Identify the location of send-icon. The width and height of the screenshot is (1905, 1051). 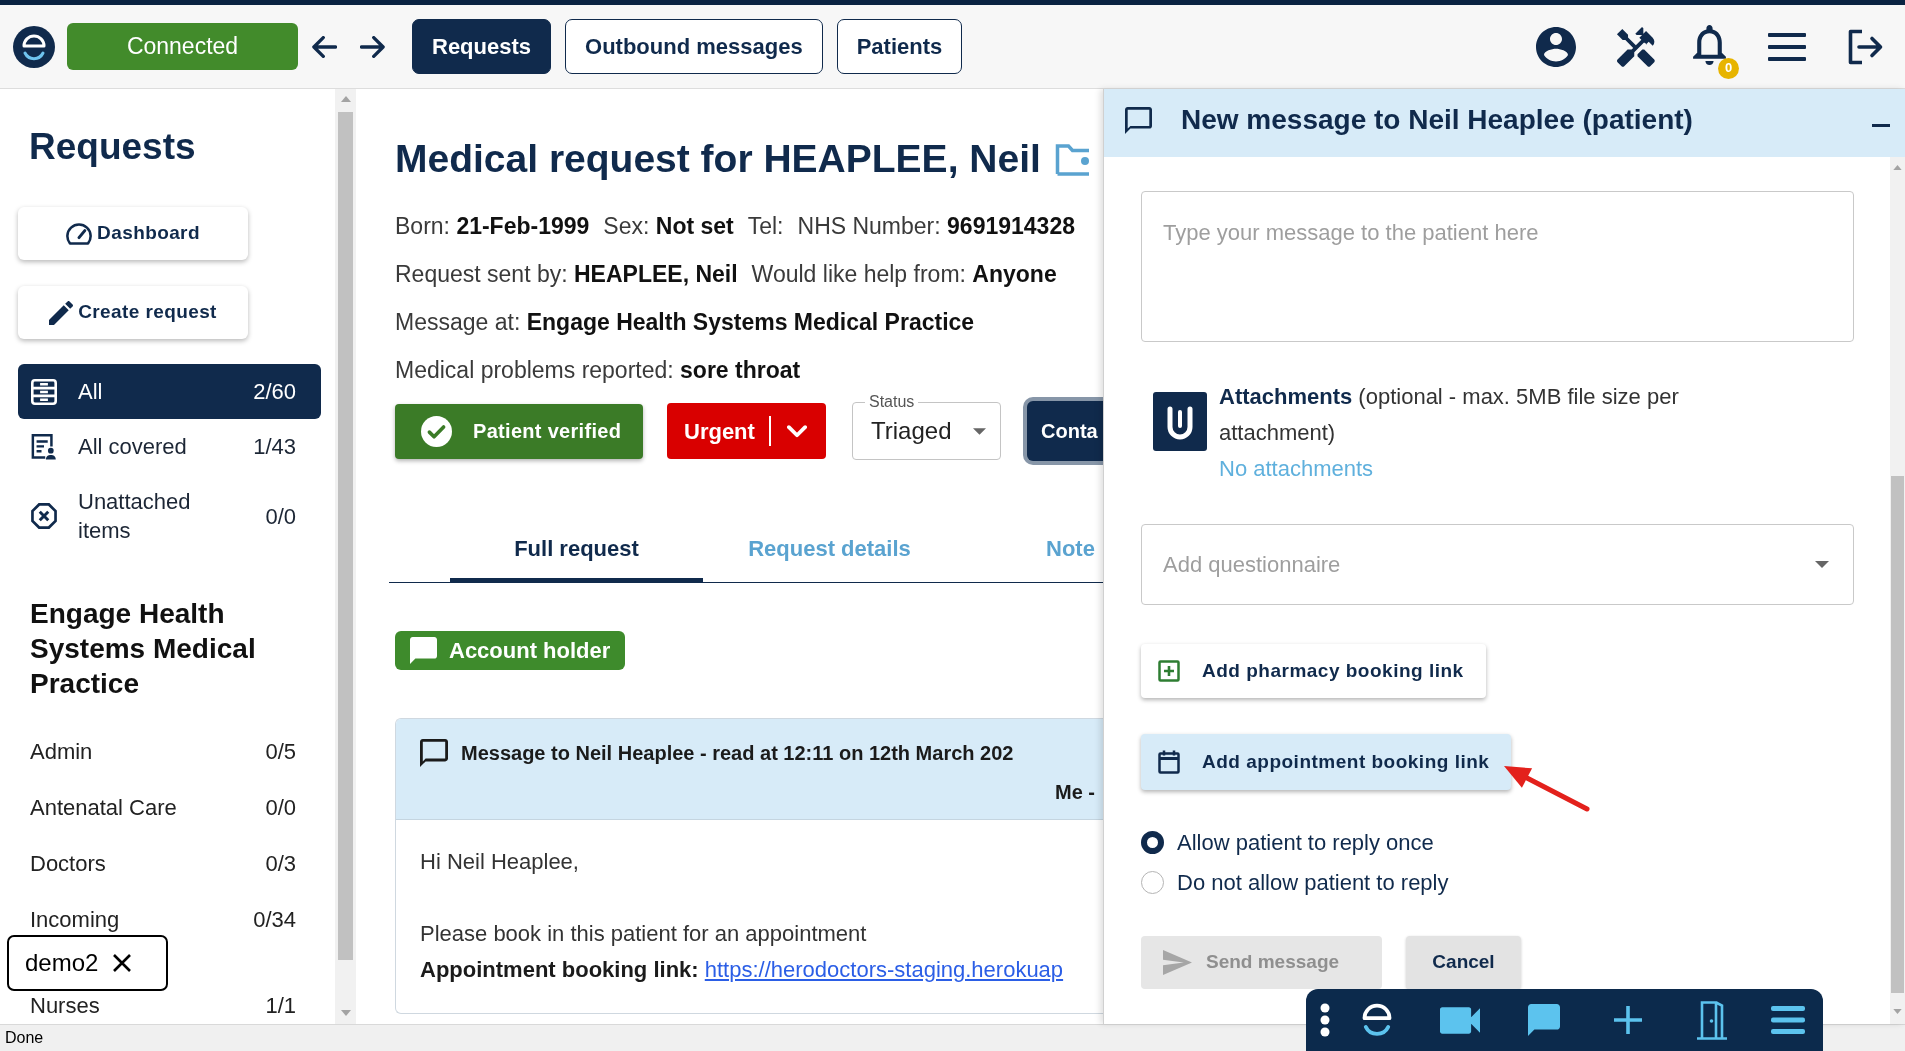
(1177, 962).